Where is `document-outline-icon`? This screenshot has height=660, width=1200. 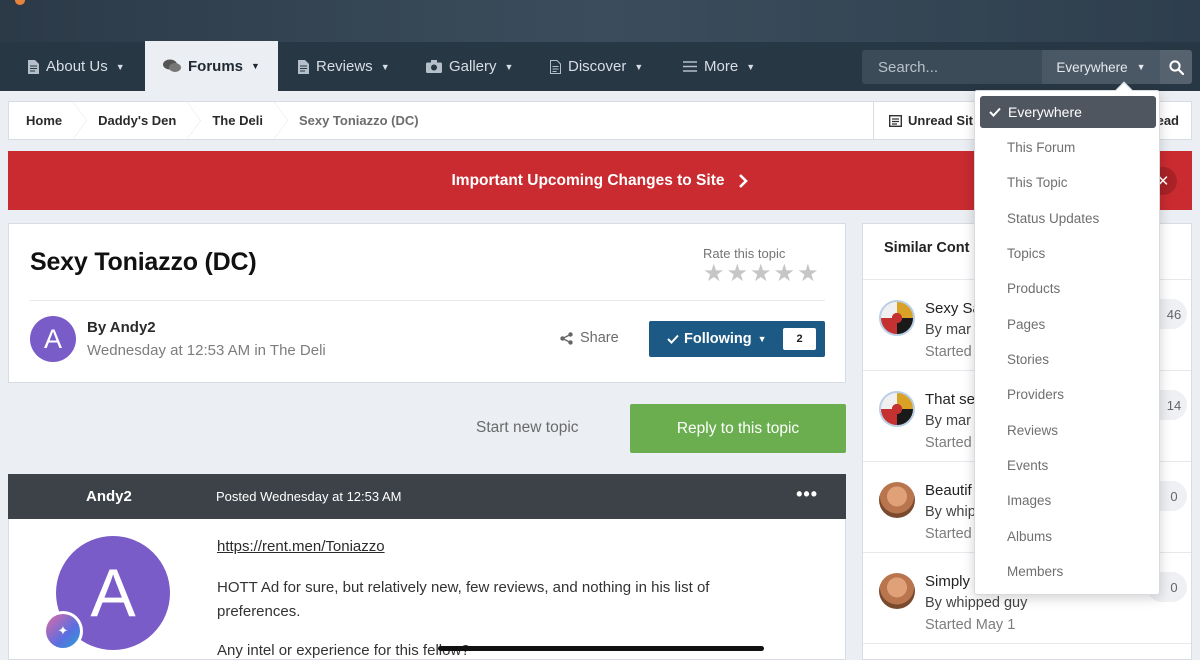 document-outline-icon is located at coordinates (555, 66).